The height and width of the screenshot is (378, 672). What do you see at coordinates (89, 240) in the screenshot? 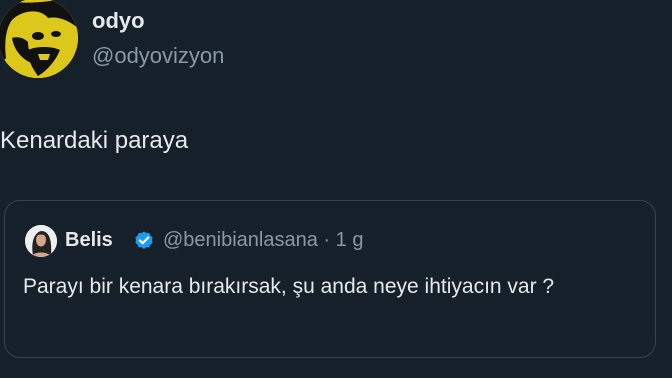
I see `quoted-display-name: Belis` at bounding box center [89, 240].